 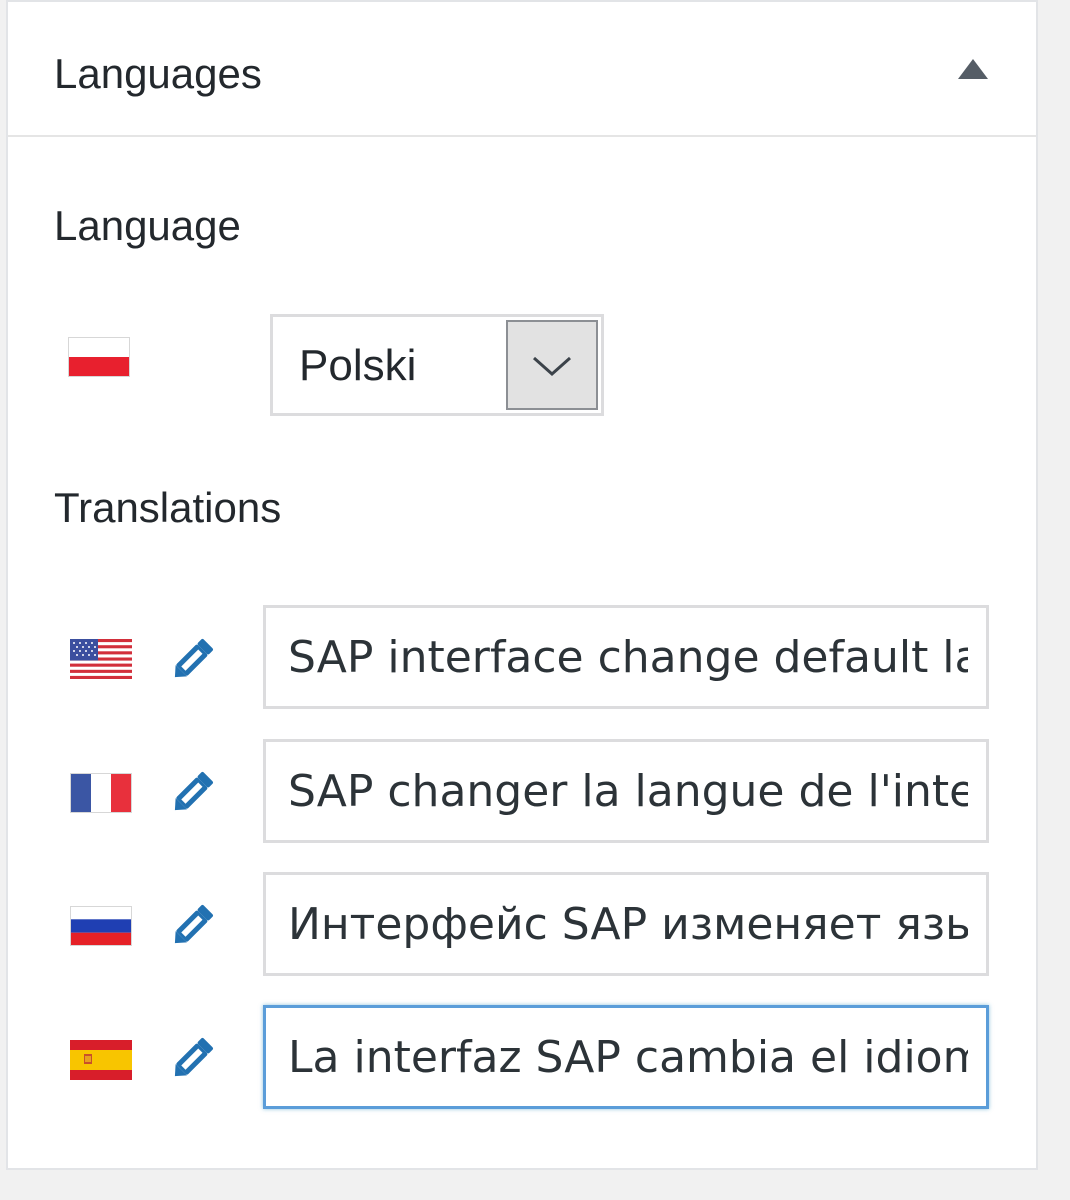 I want to click on translation-input-en, so click(x=626, y=657).